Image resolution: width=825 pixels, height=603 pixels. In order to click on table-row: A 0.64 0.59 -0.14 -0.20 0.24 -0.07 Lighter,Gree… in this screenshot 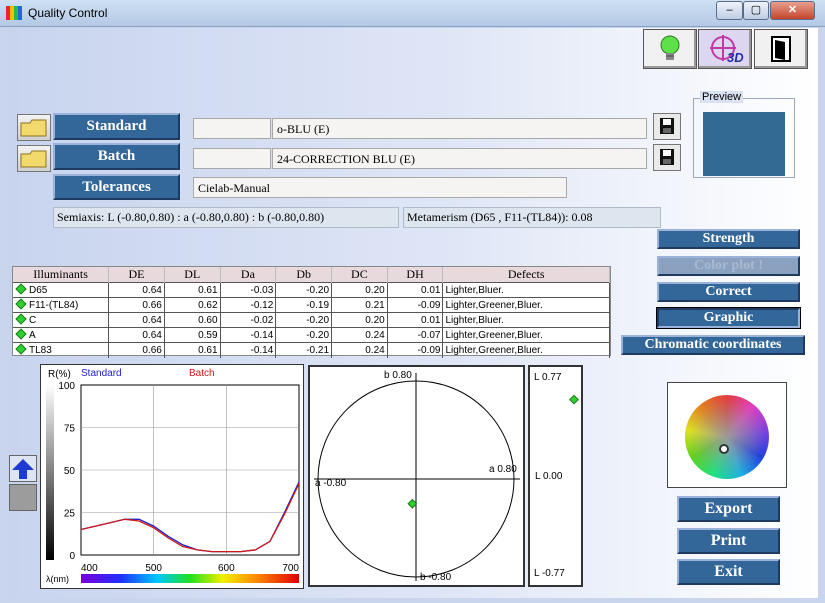, I will do `click(311, 335)`.